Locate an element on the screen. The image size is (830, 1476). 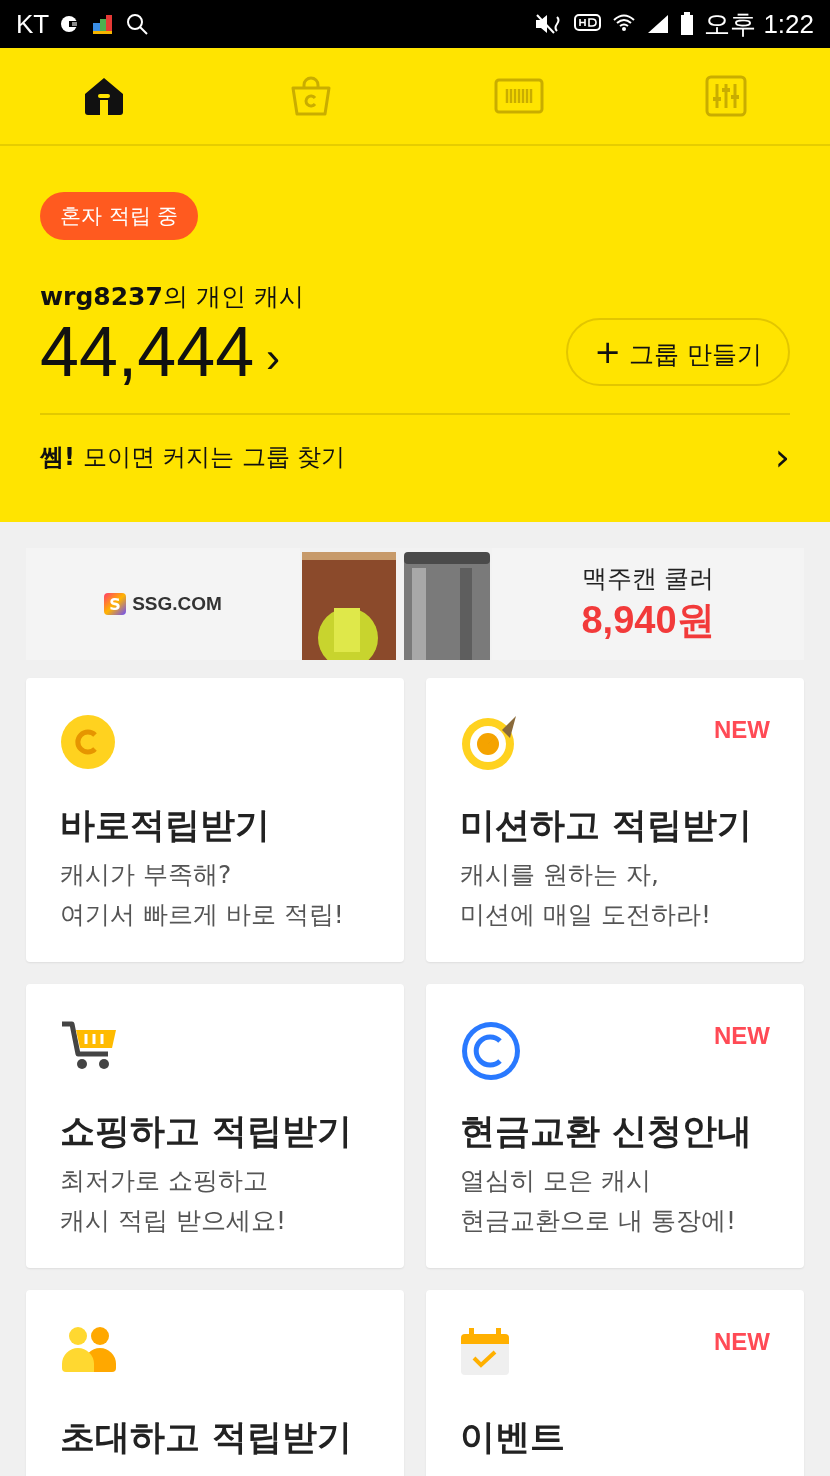
logo-text: SSG.COM is located at coordinates (177, 604).